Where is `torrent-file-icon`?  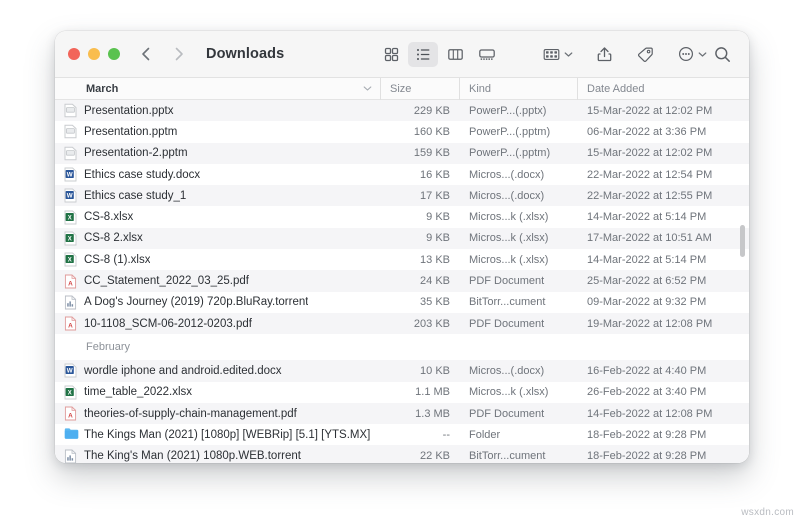 torrent-file-icon is located at coordinates (70, 456).